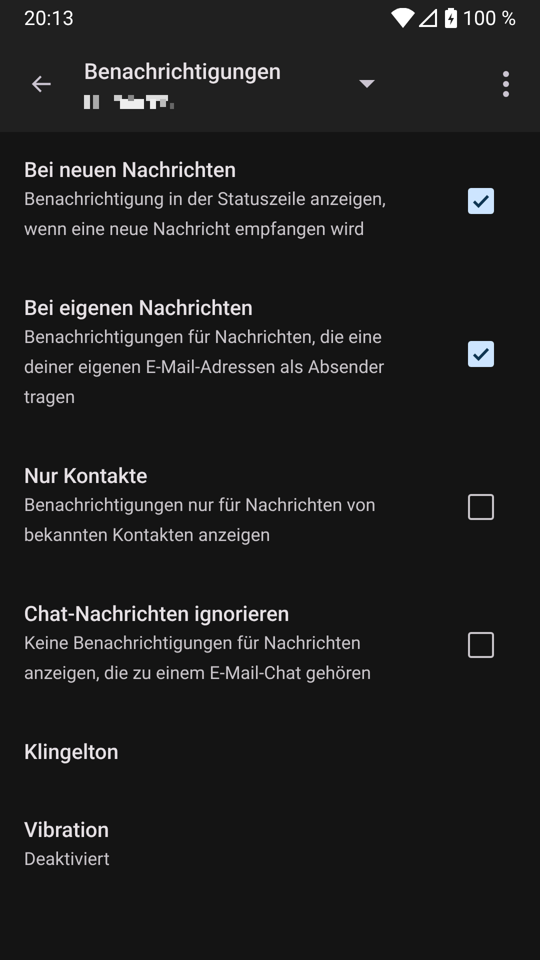 This screenshot has height=960, width=540. What do you see at coordinates (198, 659) in the screenshot?
I see `setting-summary: Keine Benachrichtigungen für Nachrichten anzeigen, die zu einem E-Mail-Chat gehören` at bounding box center [198, 659].